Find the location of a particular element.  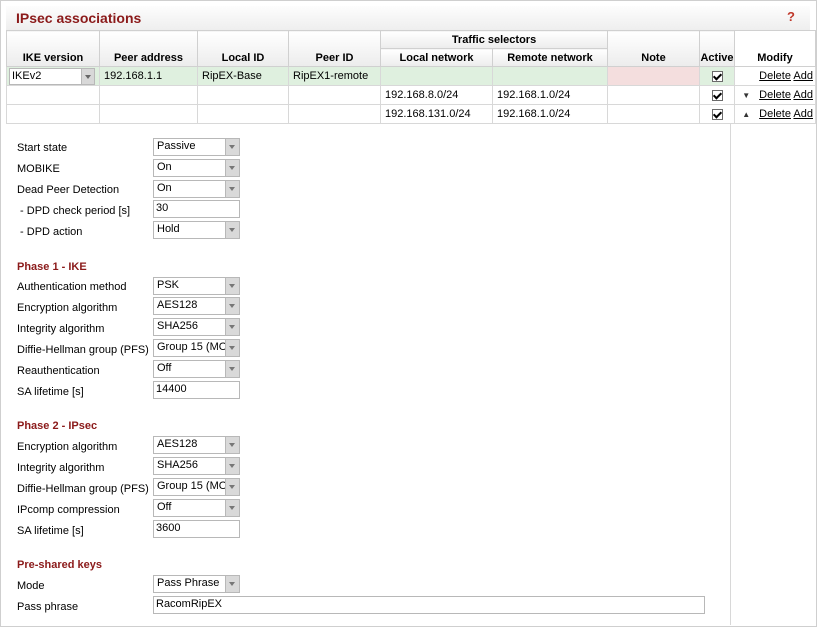

psk-mode-select: Pass Phrase is located at coordinates (196, 584).